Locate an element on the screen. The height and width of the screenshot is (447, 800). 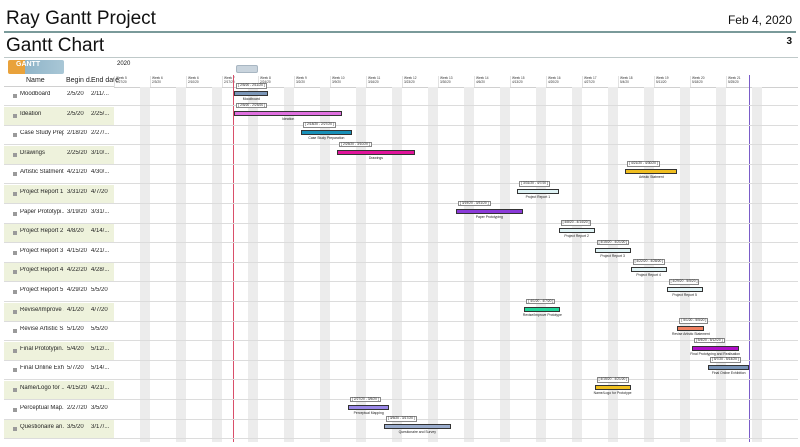
task-name: Moodboard is located at coordinates (42, 94).